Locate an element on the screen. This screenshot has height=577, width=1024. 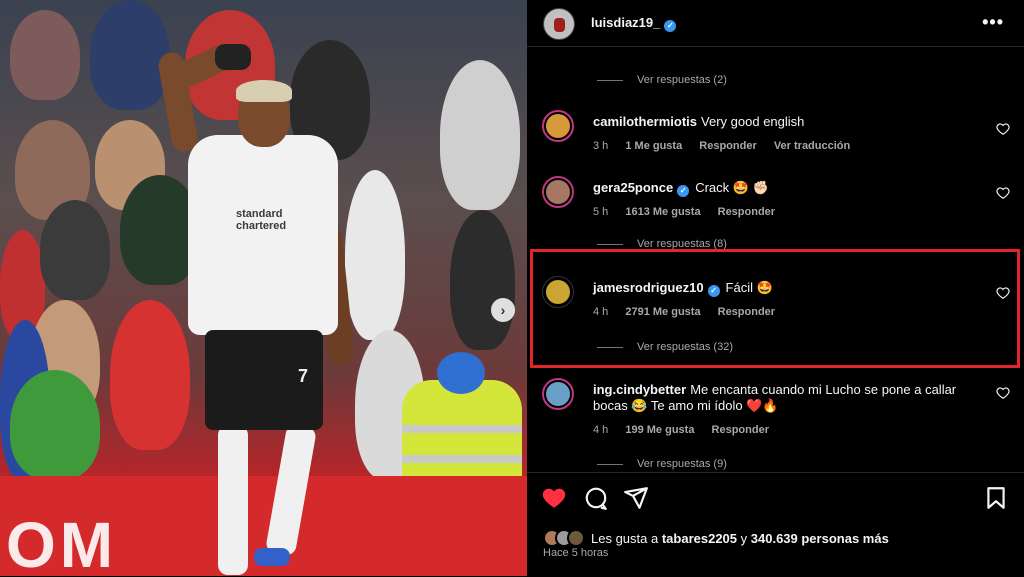
post-username-link: luisdiaz19_ ✓ is located at coordinates (634, 23).